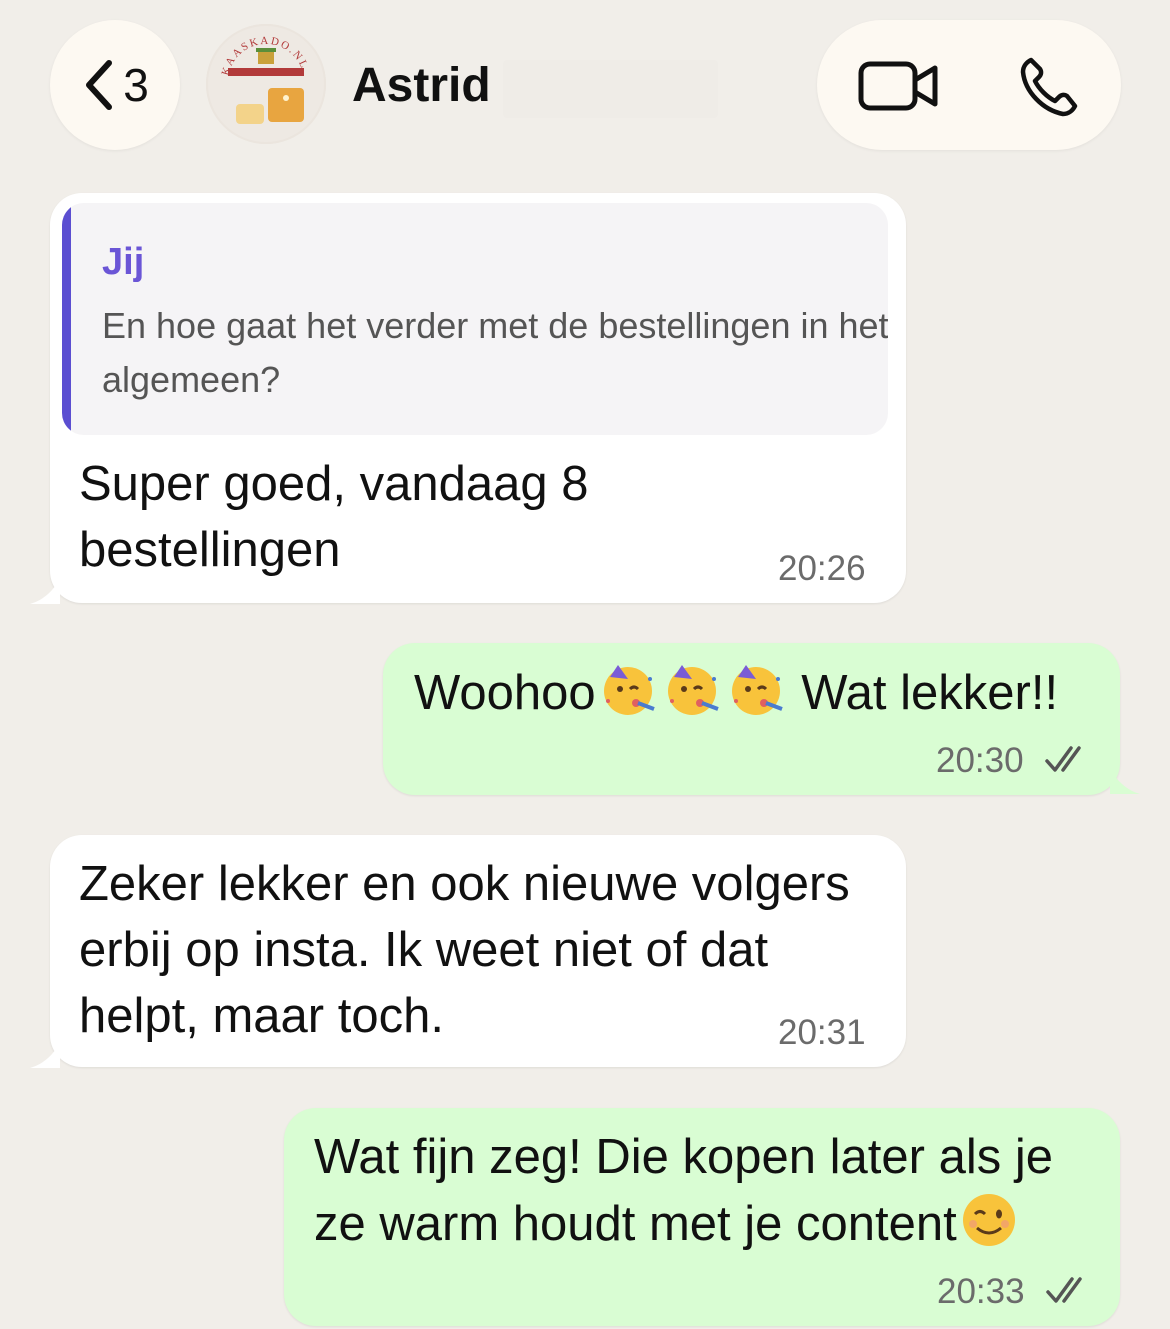 This screenshot has width=1170, height=1329. Describe the element at coordinates (505, 693) in the screenshot. I see `message-text-part: Woohoo` at that location.